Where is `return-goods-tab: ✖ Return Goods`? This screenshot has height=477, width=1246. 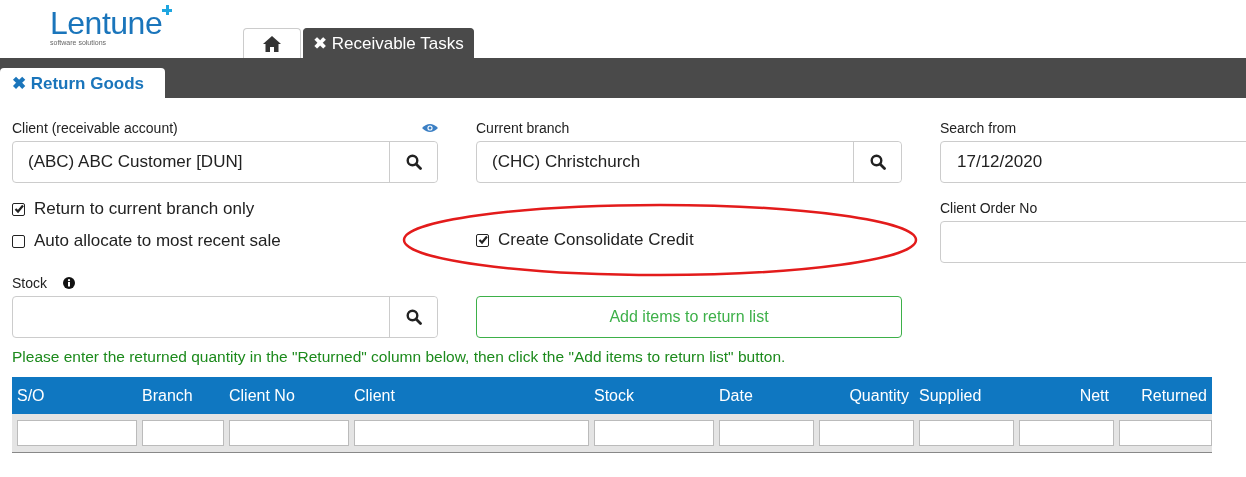 return-goods-tab: ✖ Return Goods is located at coordinates (82, 83).